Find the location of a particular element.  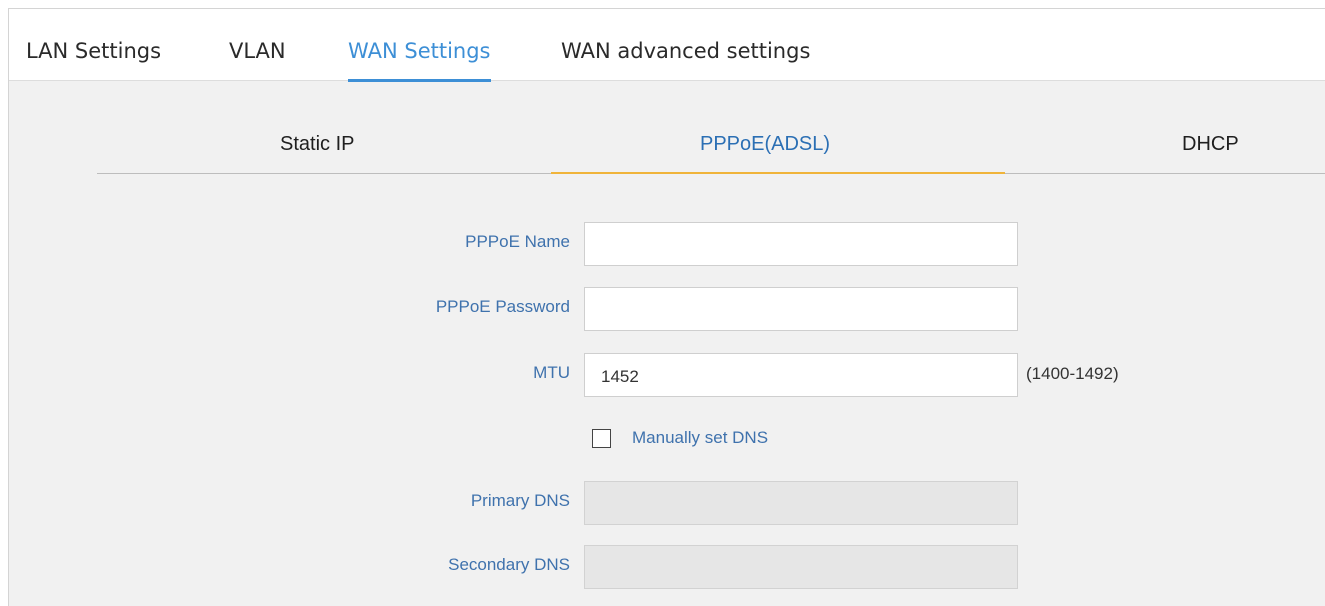

manual-dns-label: Manually set DNS is located at coordinates (700, 437).